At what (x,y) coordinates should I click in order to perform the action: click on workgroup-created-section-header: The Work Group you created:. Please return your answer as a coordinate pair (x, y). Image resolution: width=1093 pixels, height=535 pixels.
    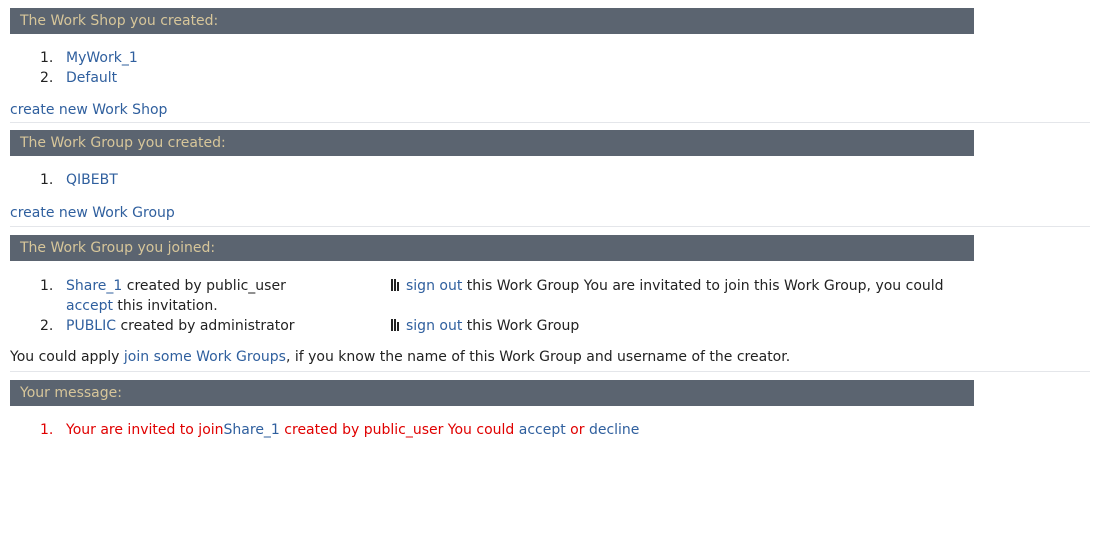
    Looking at the image, I should click on (492, 143).